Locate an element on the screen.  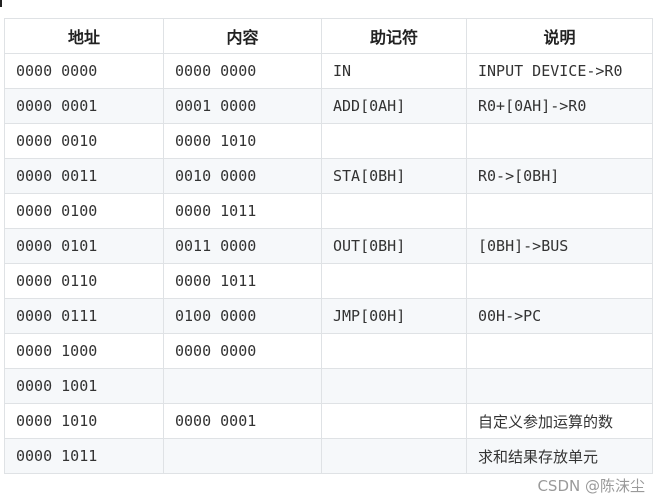
address-cell: 0000 0001 is located at coordinates (84, 106).